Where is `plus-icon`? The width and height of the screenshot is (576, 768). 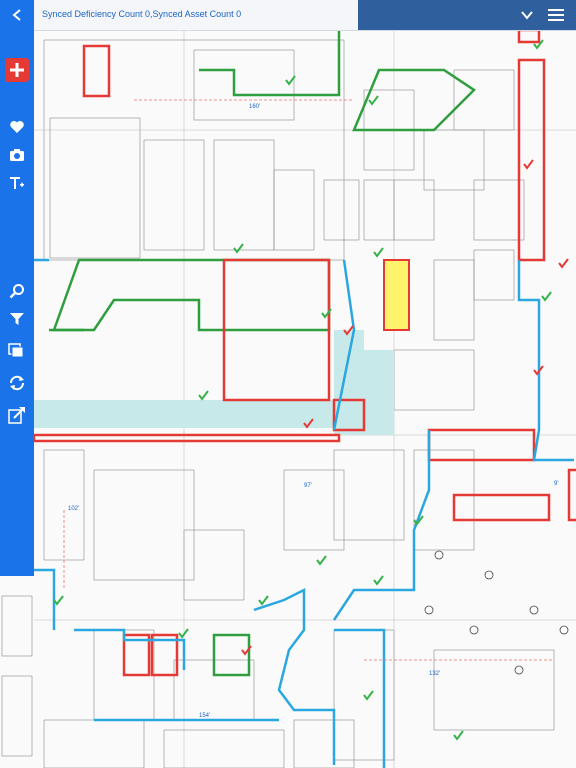 plus-icon is located at coordinates (17, 70).